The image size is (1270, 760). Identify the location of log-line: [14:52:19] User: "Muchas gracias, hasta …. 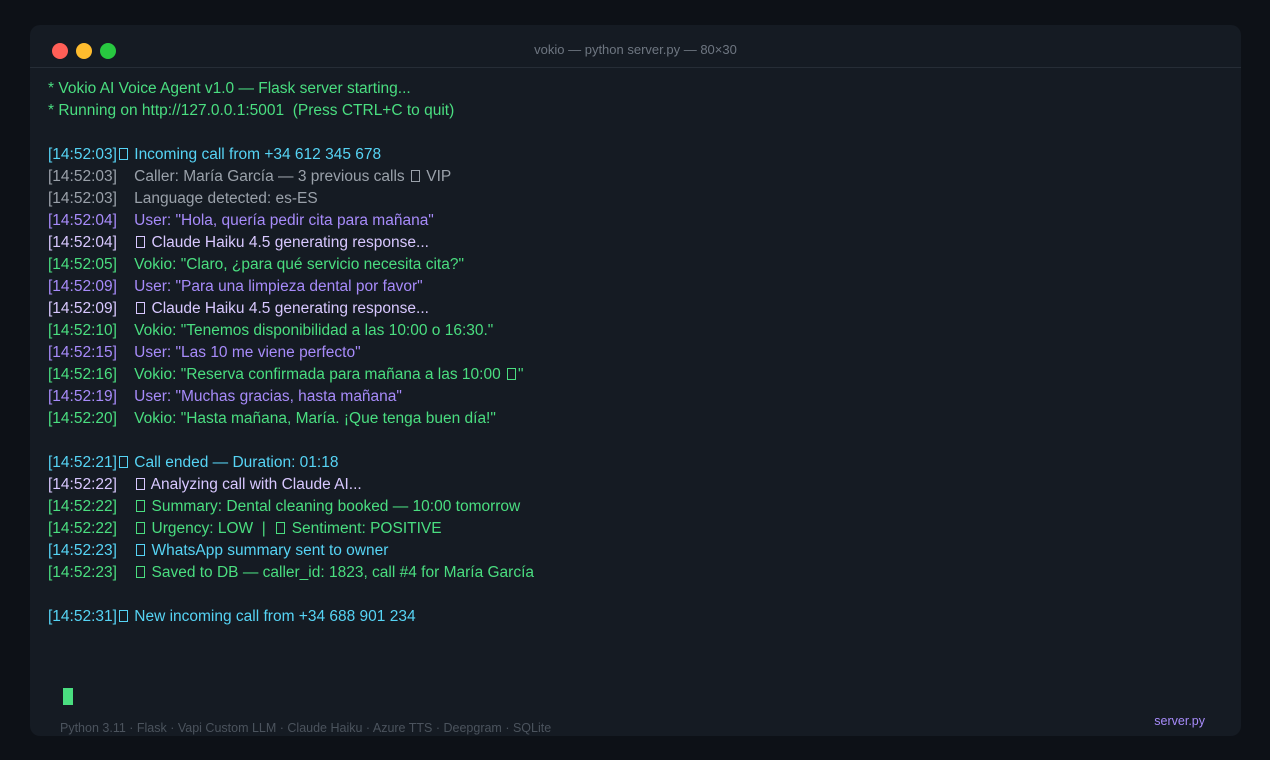
(638, 397).